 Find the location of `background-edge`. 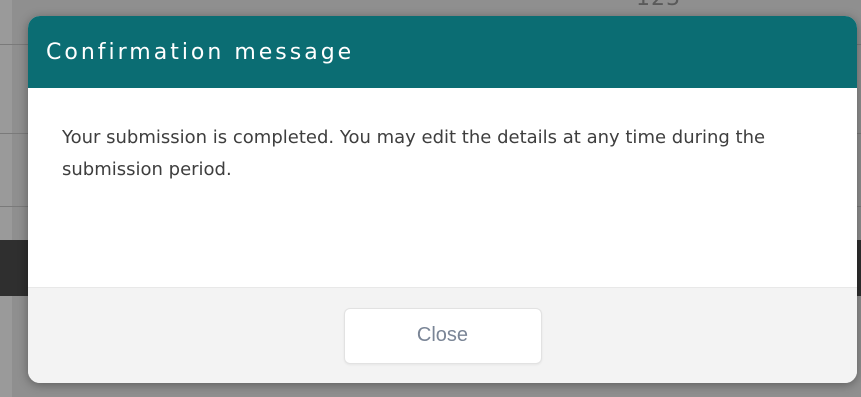

background-edge is located at coordinates (6, 198).